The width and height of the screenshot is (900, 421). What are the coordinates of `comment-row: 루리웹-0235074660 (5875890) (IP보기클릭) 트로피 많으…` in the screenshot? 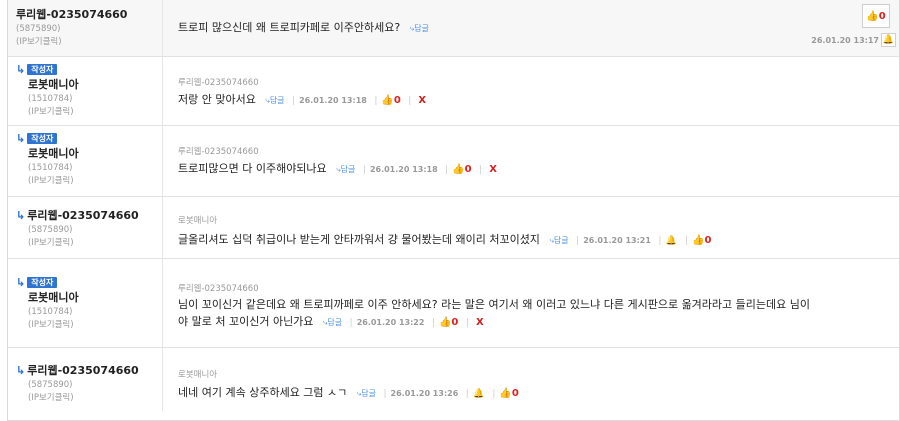 It's located at (453, 28).